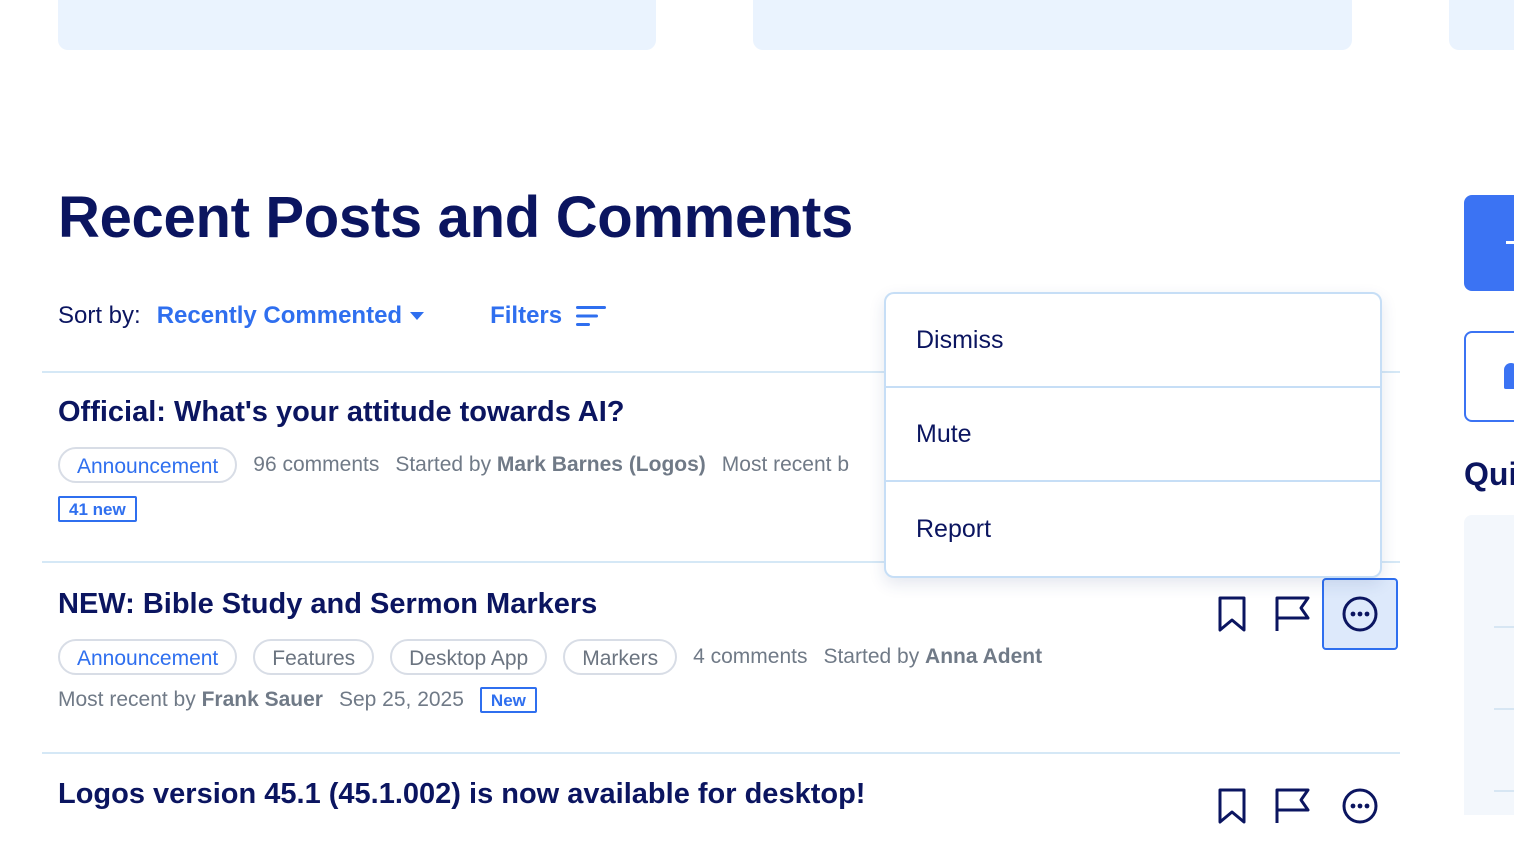  I want to click on post-title: NEW: Bible Study and Sermon Markers, so click(327, 604).